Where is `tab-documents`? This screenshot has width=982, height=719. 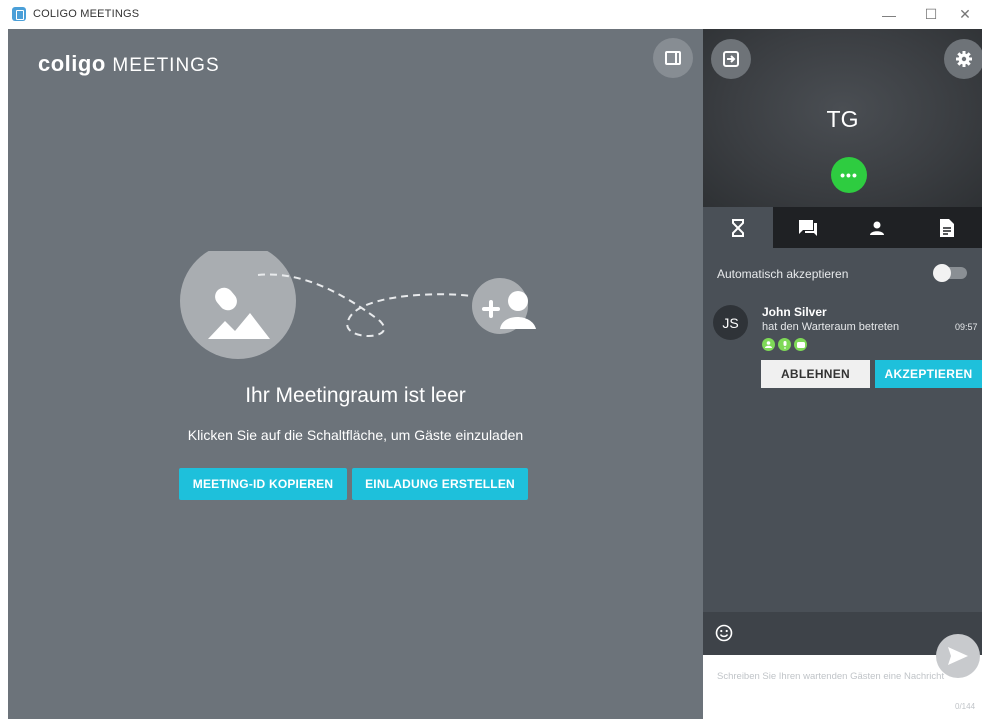 tab-documents is located at coordinates (947, 227).